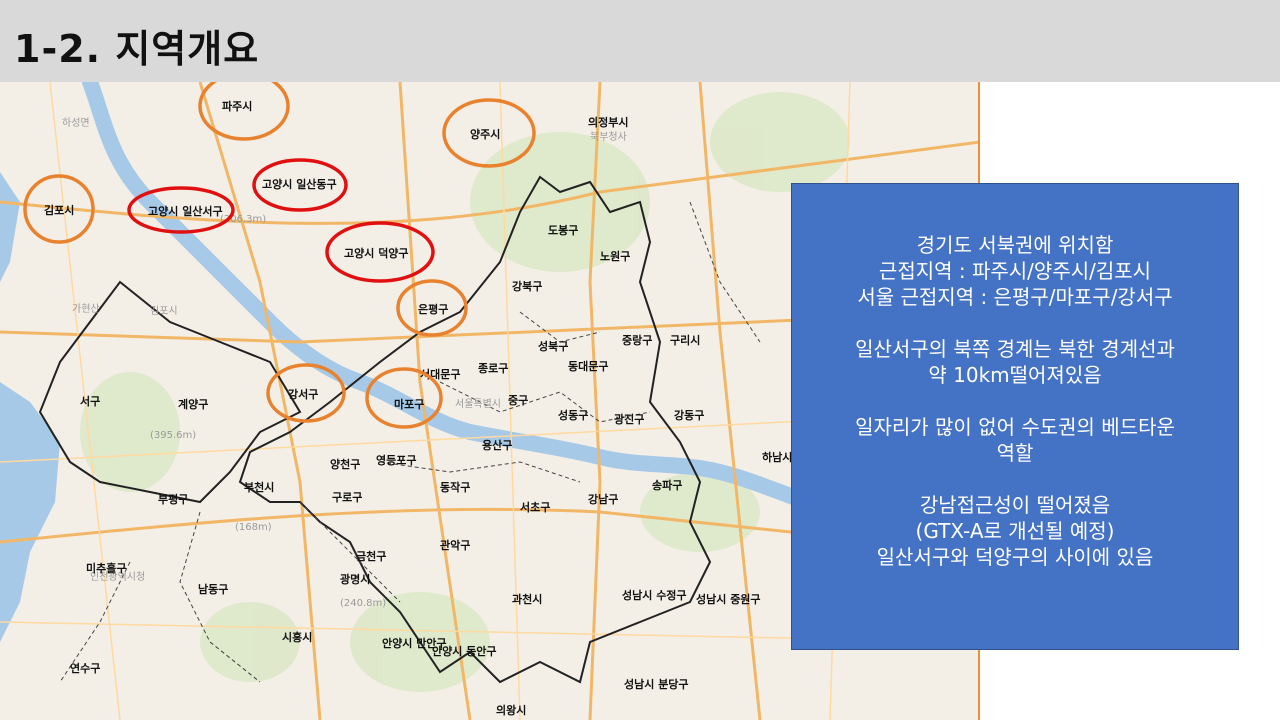 This screenshot has height=720, width=1280. I want to click on map-district-label: 강남구, so click(603, 499).